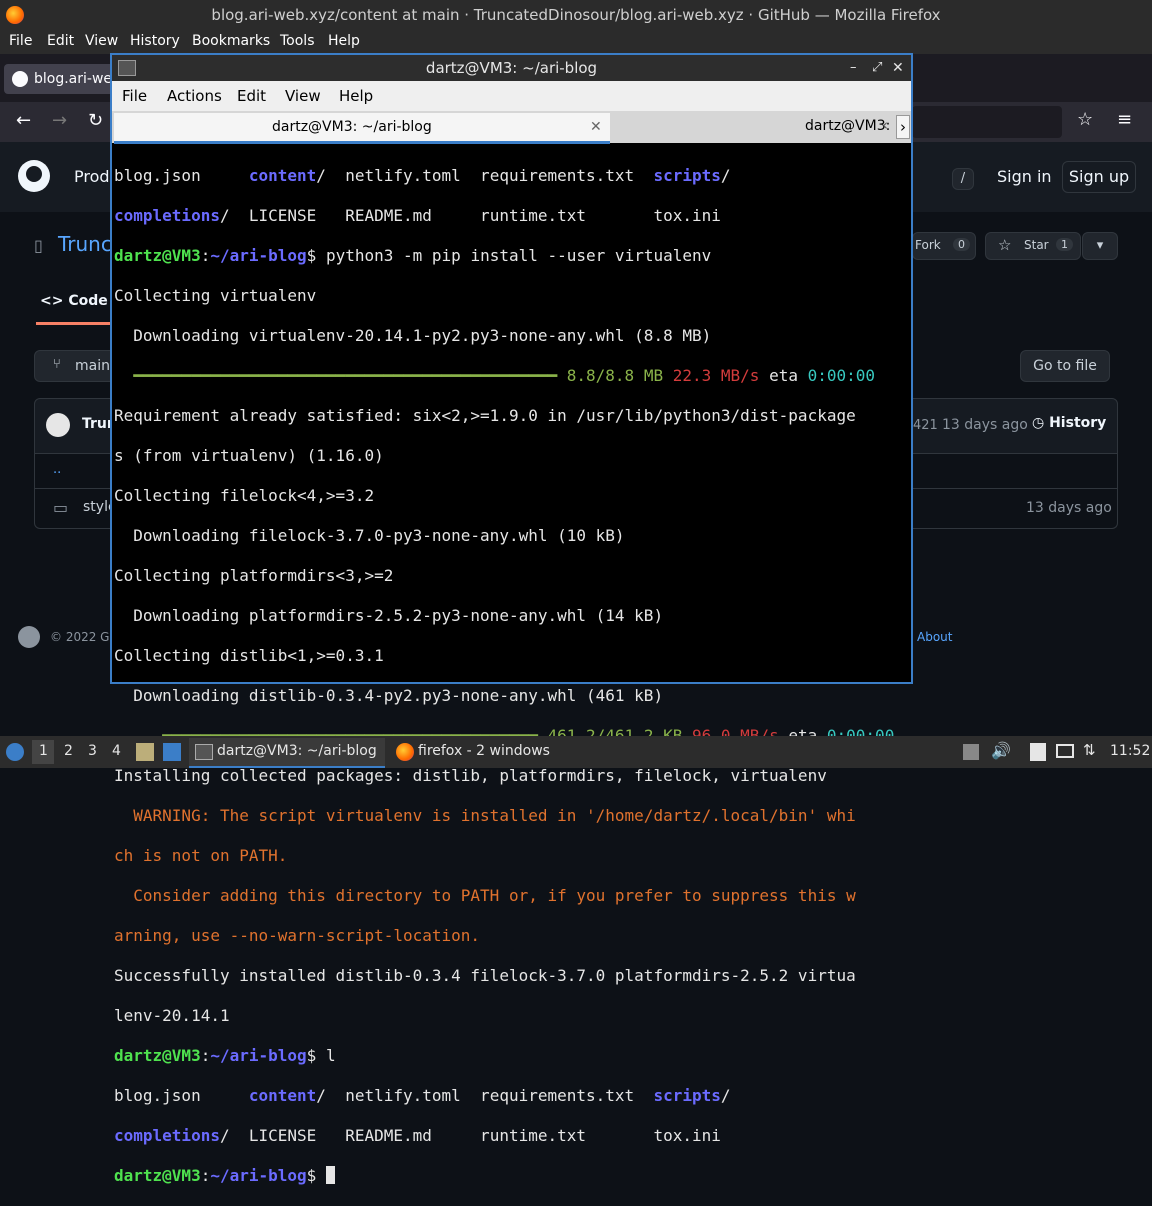  Describe the element at coordinates (95, 120) in the screenshot. I see `reload-icon: ↻` at that location.